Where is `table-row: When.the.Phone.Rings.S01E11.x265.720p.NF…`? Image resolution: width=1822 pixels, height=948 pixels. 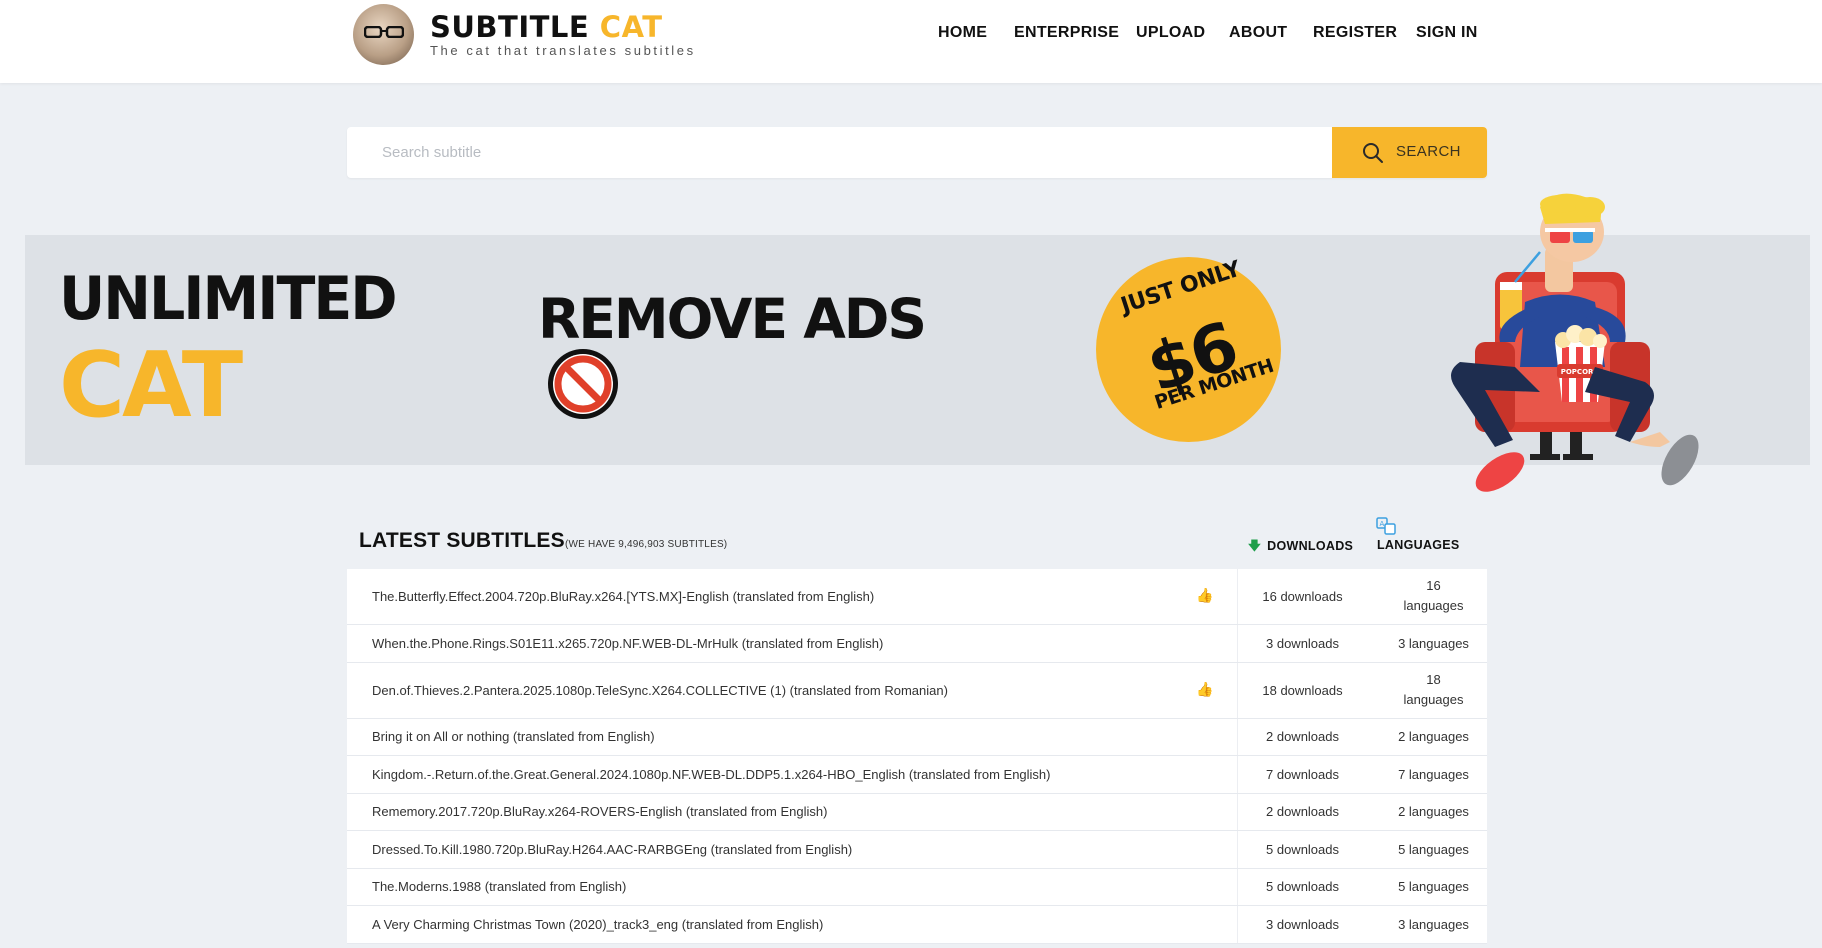 table-row: When.the.Phone.Rings.S01E11.x265.720p.NF… is located at coordinates (917, 644).